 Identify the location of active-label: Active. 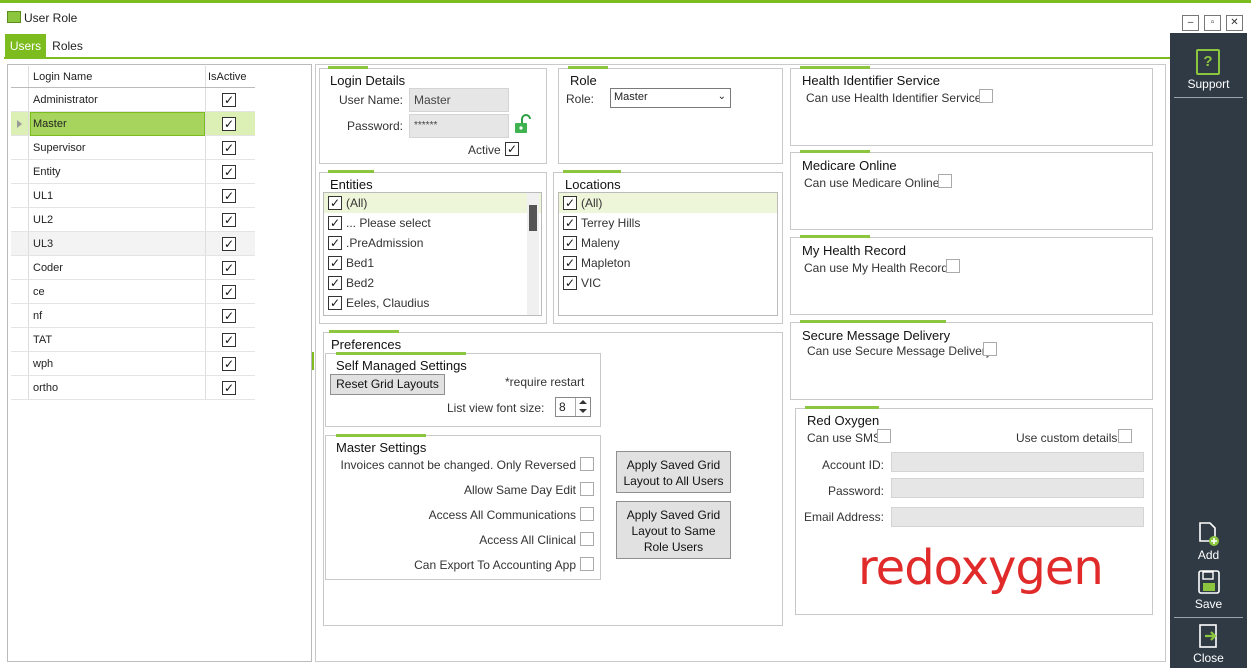
(484, 150).